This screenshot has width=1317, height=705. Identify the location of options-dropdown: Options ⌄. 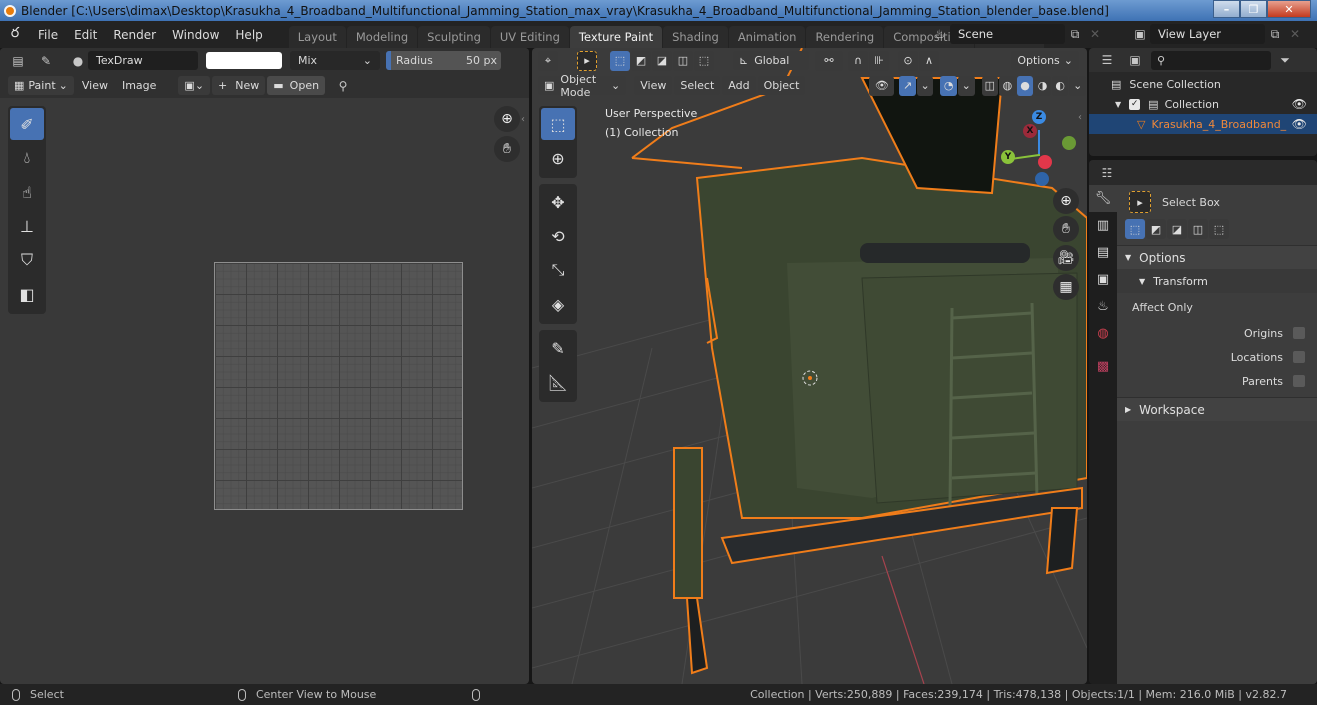
(1045, 60).